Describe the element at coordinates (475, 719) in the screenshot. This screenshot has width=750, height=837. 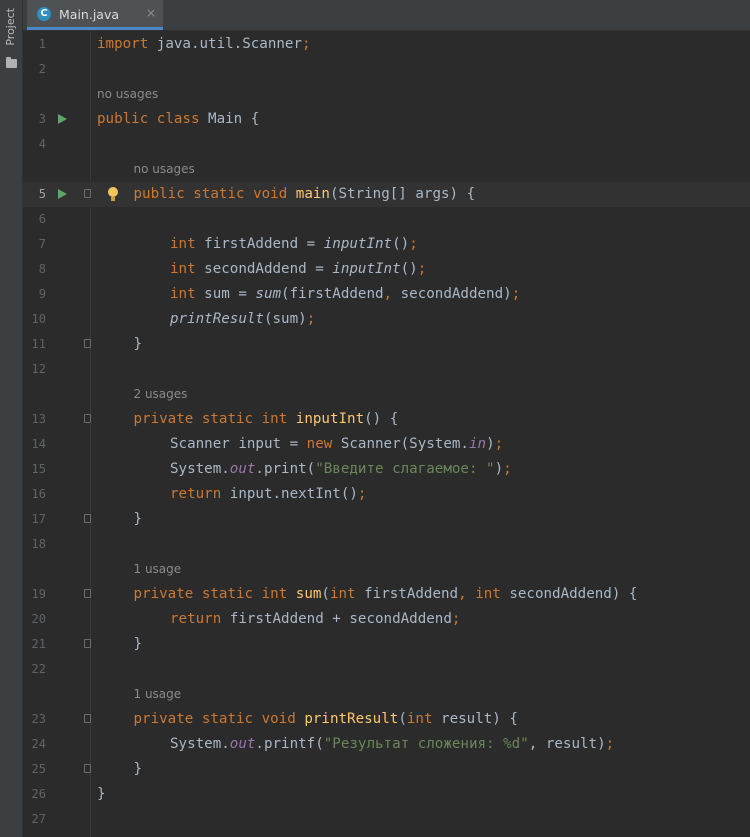
I see `code-token: result) {` at that location.